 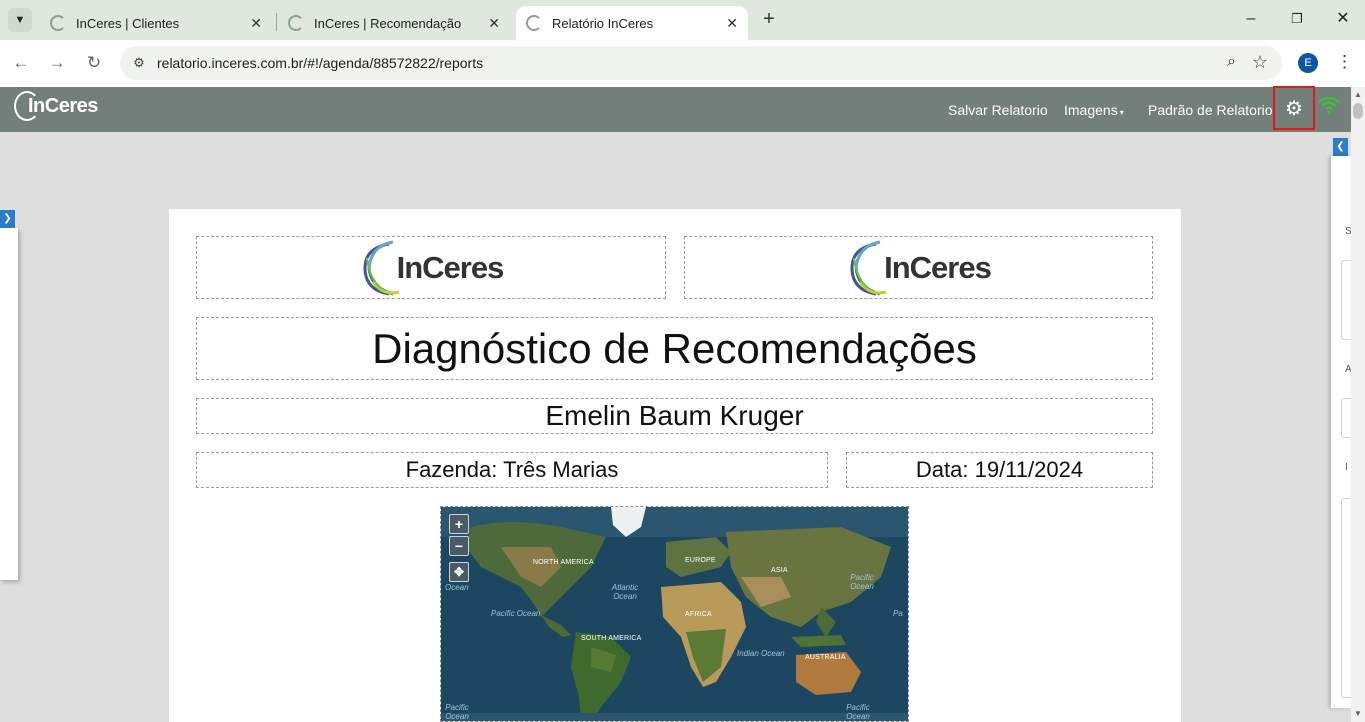 I want to click on tab-clientes: InCeres | Clientes ✕, so click(x=156, y=23).